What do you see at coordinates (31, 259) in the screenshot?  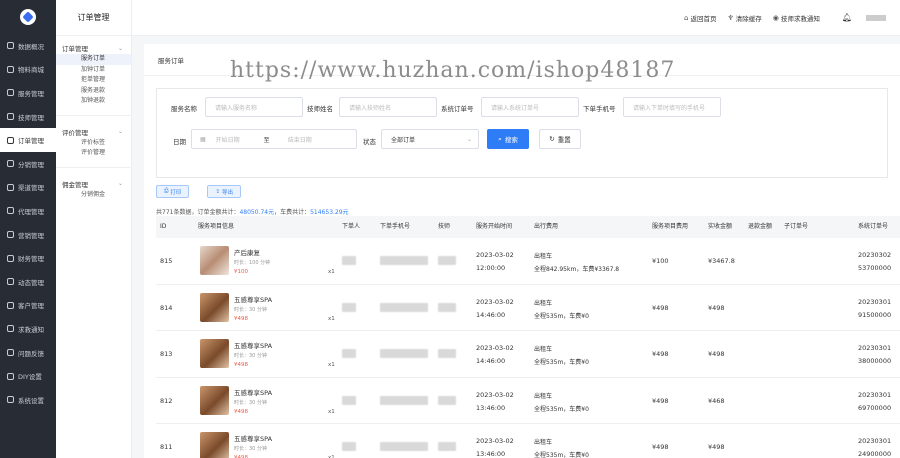 I see `nav-item-label: 财务管理` at bounding box center [31, 259].